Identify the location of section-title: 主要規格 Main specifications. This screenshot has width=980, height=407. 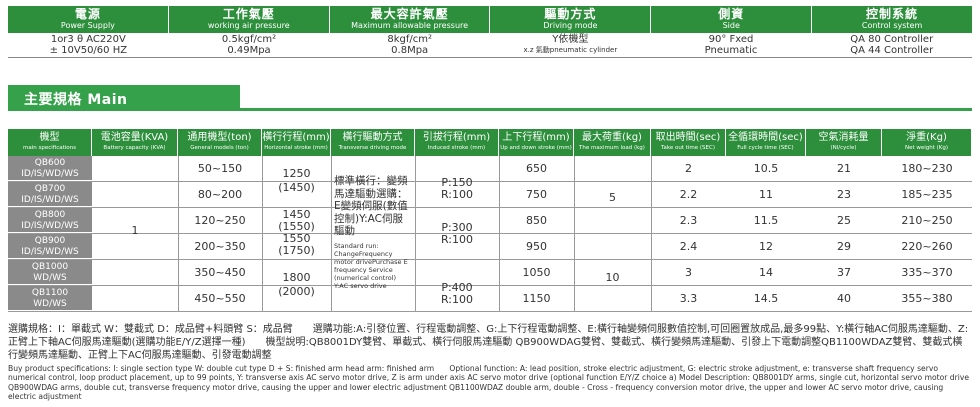
(82, 108).